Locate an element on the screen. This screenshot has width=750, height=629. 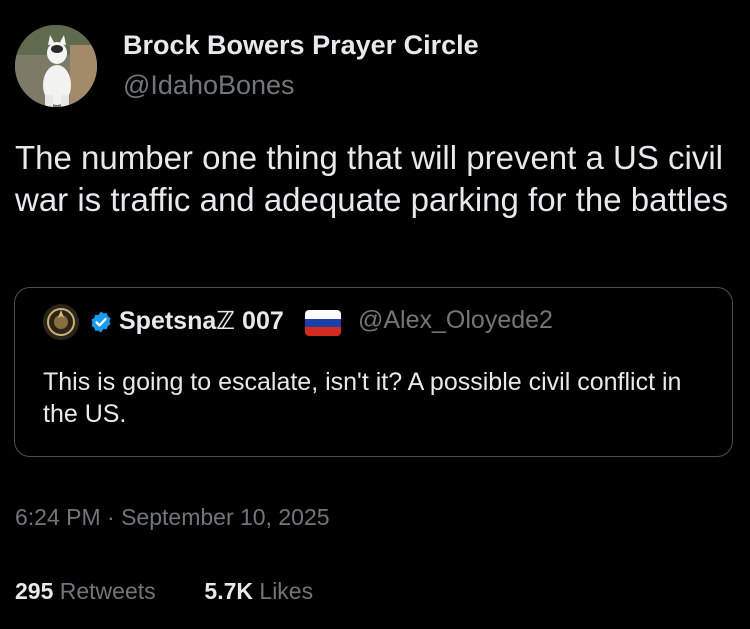
author-display-name: Brock Bowers Prayer Circle is located at coordinates (301, 45).